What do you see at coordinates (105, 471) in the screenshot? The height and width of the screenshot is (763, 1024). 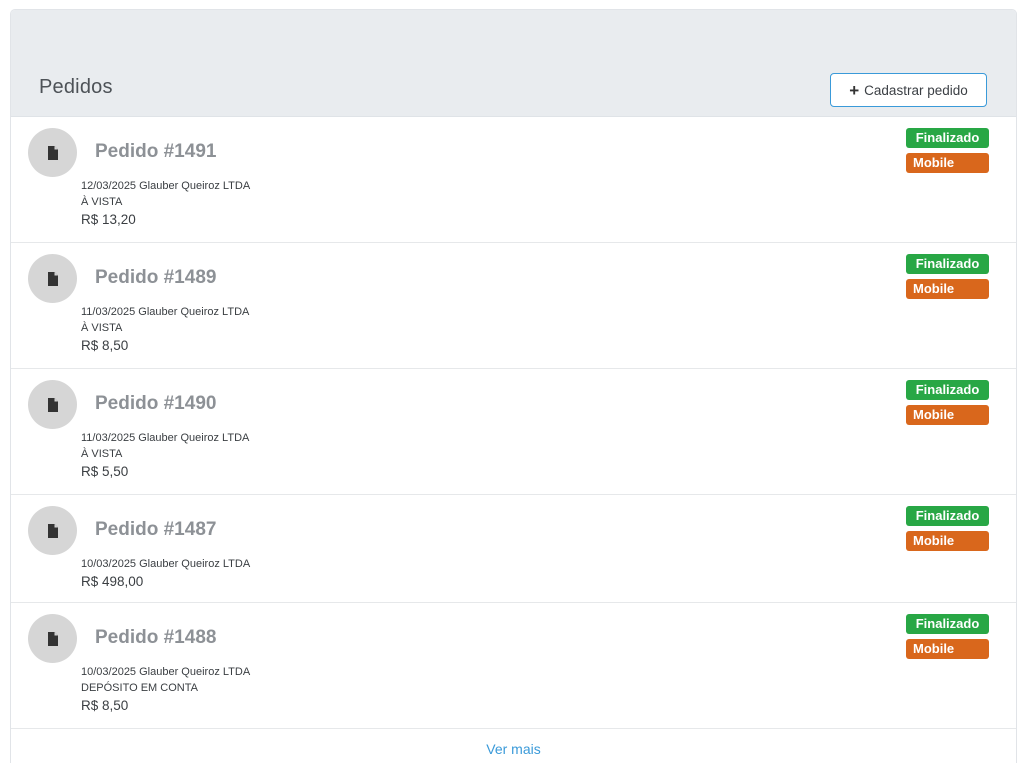 I see `order-total: R$ 5,50` at bounding box center [105, 471].